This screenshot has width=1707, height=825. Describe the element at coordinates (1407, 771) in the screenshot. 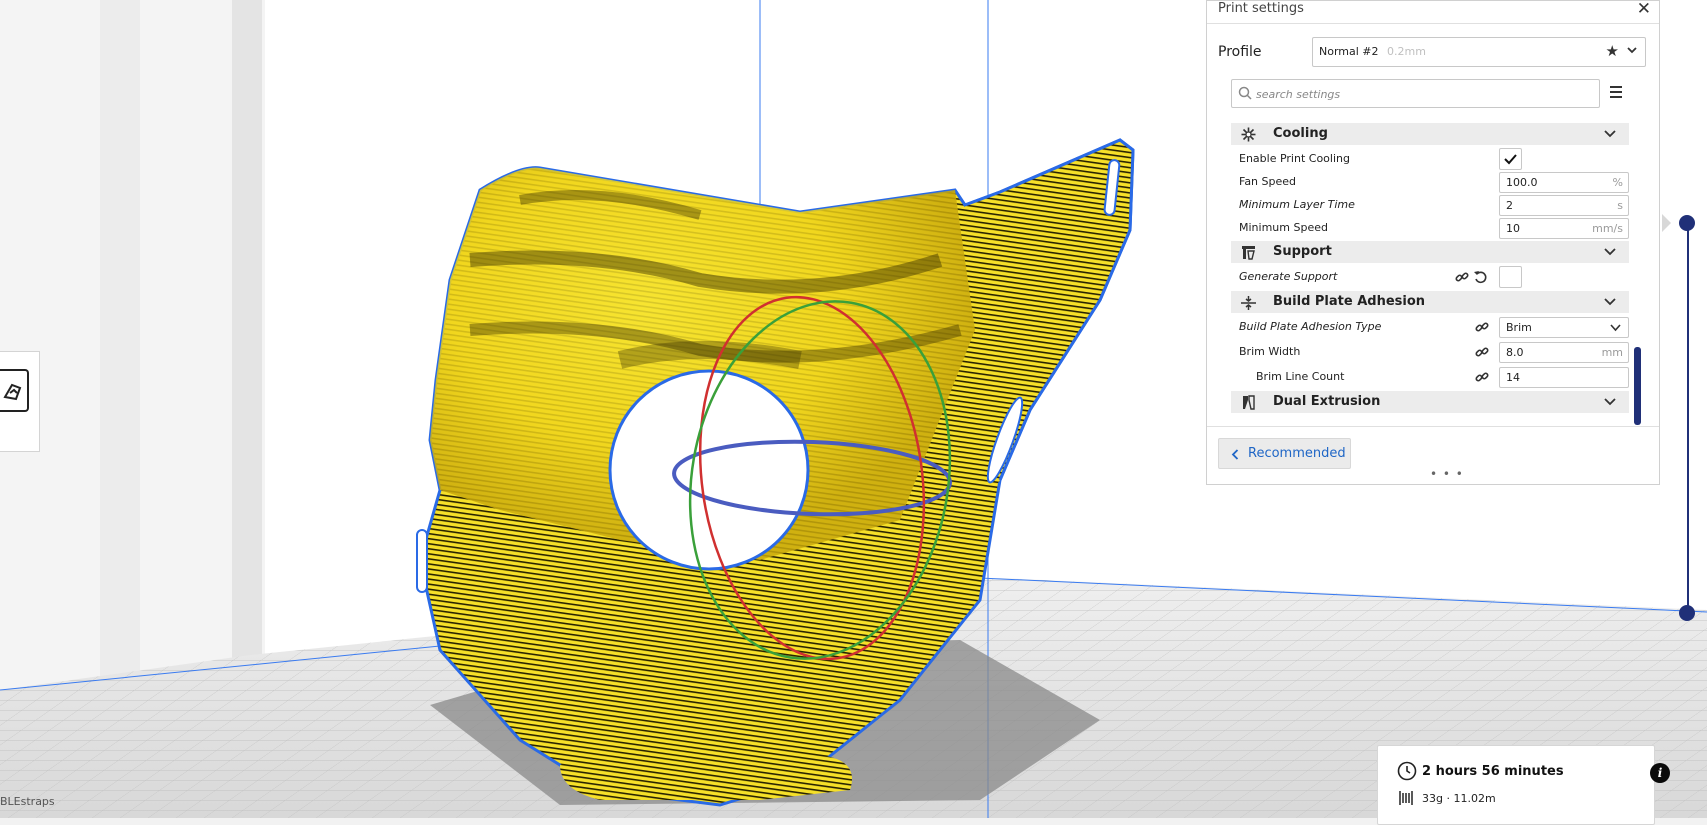

I see `clock-icon` at that location.